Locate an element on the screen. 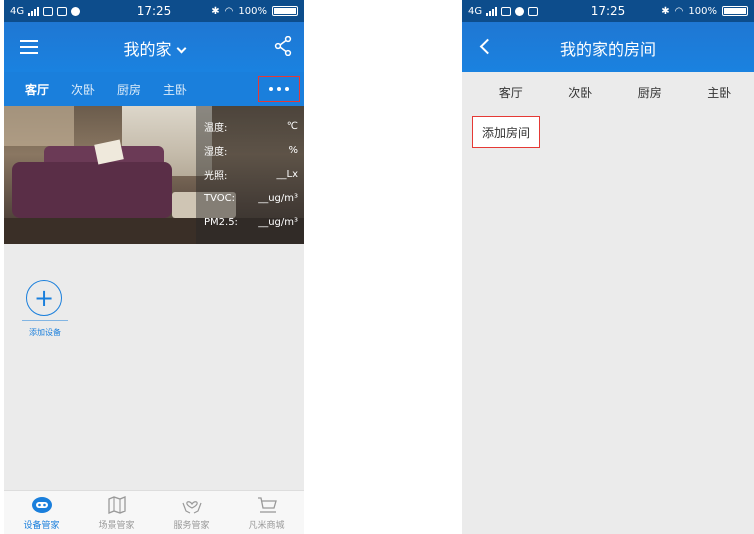  nav-scene-manager: 场景管家 is located at coordinates (116, 512).